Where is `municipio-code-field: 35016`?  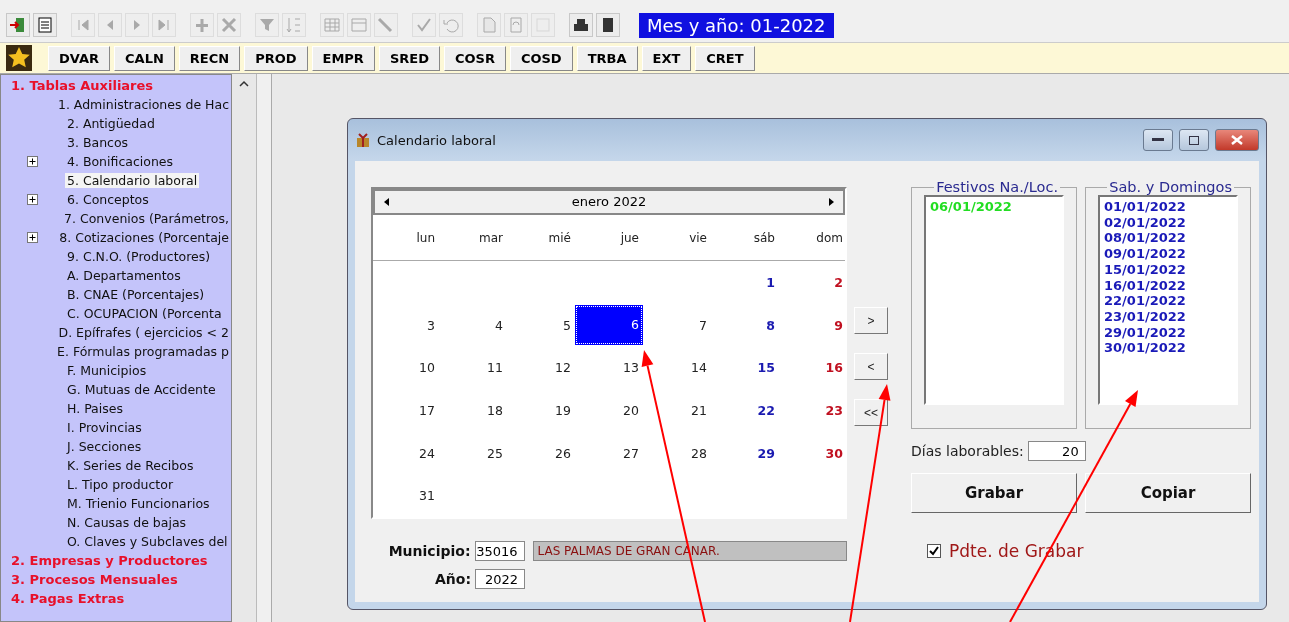
municipio-code-field: 35016 is located at coordinates (499, 551).